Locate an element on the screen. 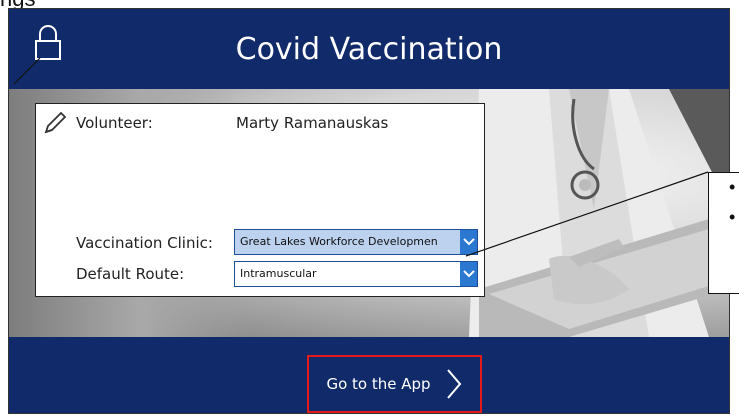 This screenshot has width=739, height=419. volunteer-name: Marty Ramanauskas is located at coordinates (312, 123).